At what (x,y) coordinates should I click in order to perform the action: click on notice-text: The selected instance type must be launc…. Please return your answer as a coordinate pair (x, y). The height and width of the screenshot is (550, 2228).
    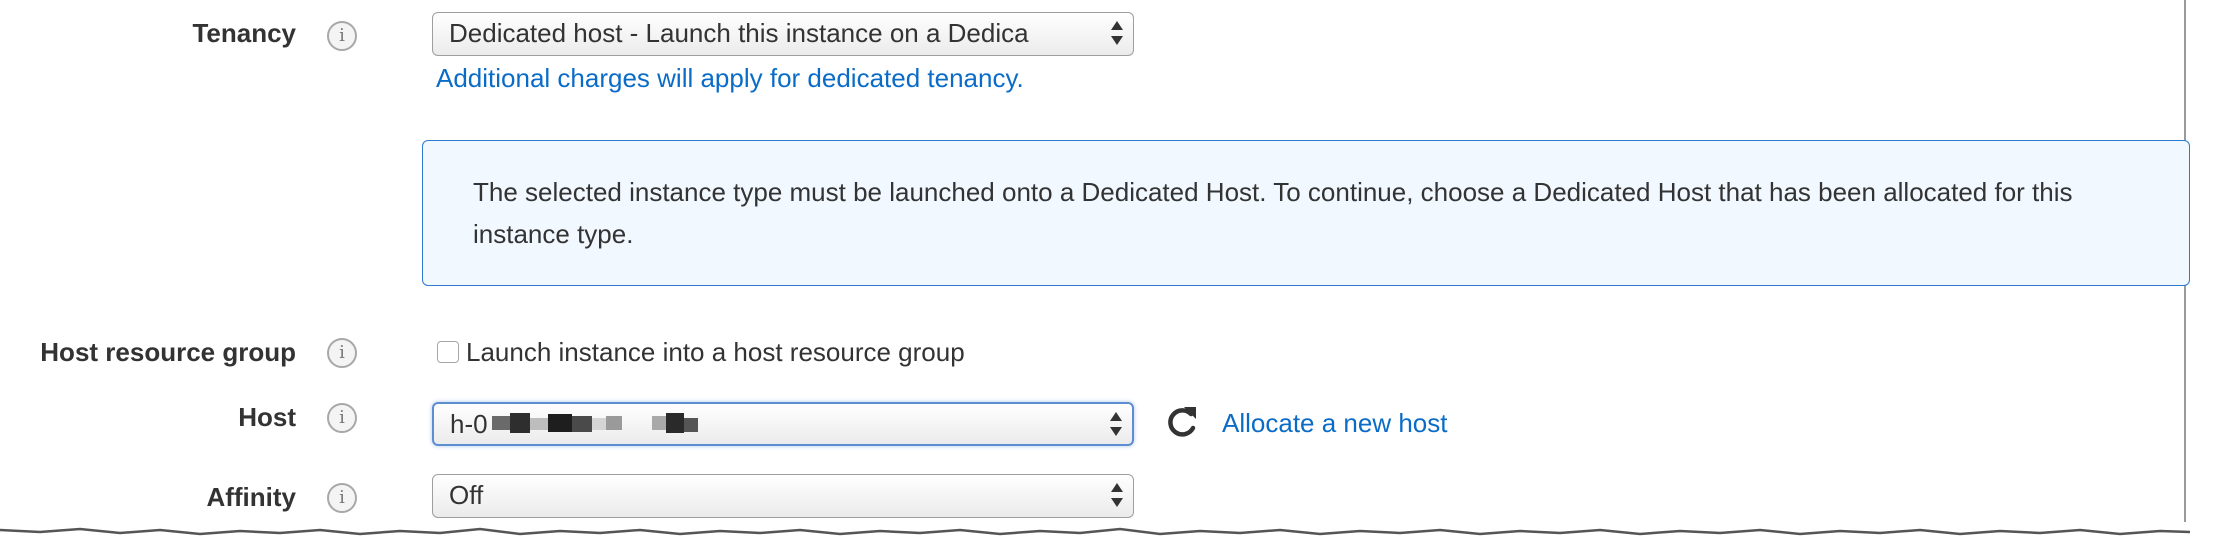
    Looking at the image, I should click on (1273, 213).